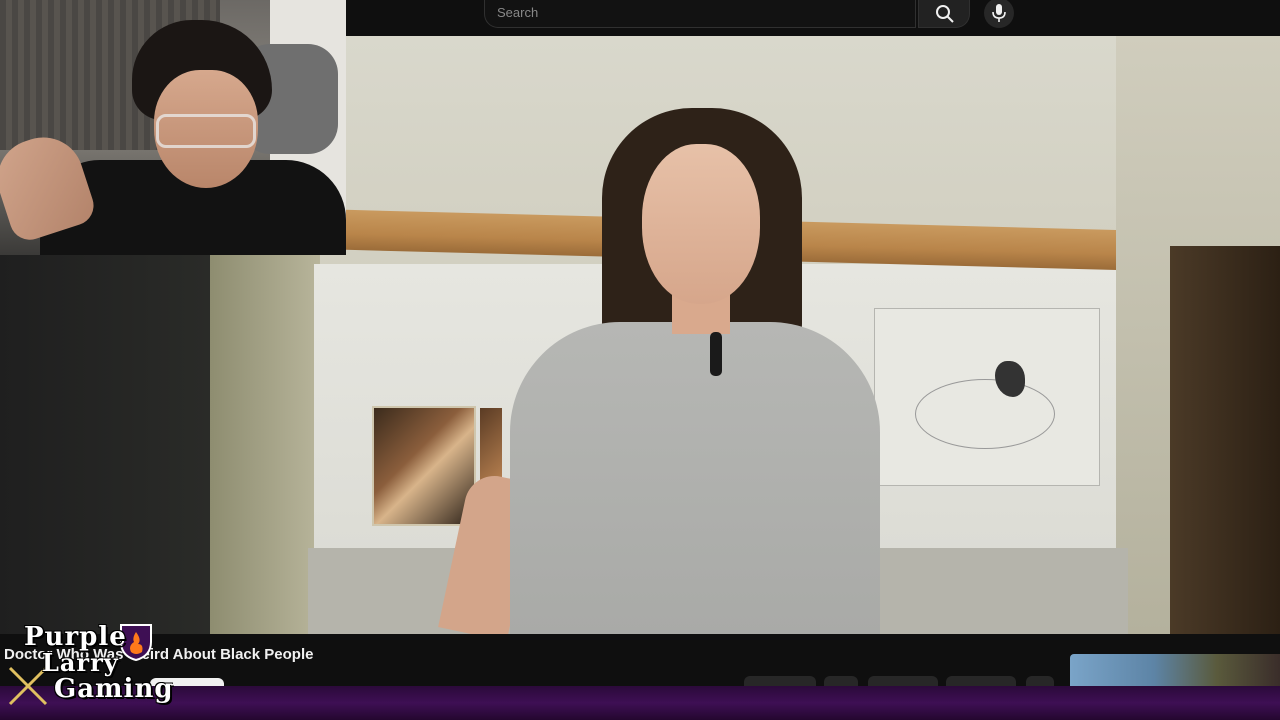 This screenshot has width=1280, height=720. I want to click on search-input: Search, so click(700, 14).